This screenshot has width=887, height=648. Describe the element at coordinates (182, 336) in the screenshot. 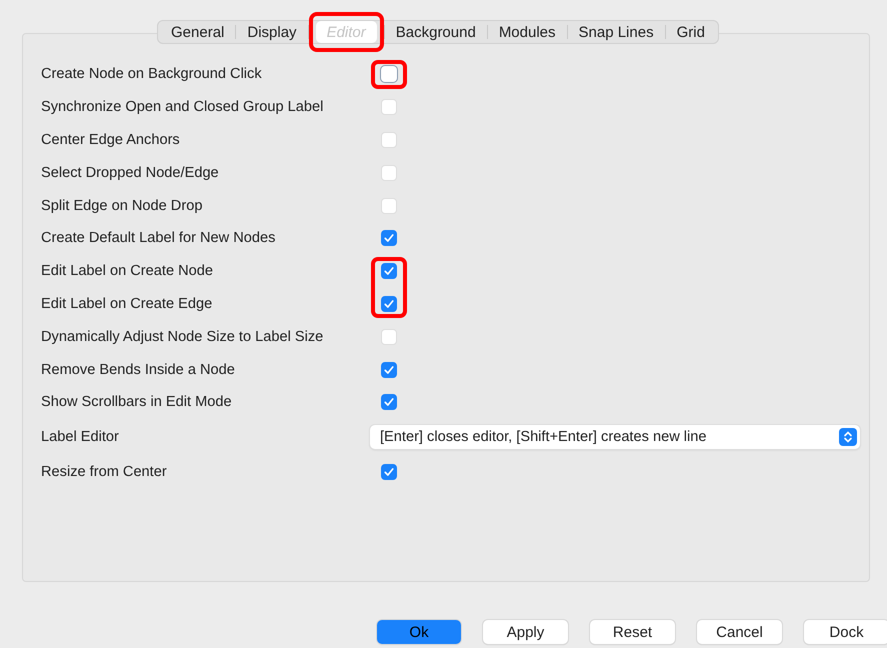

I see `option-label: Dynamically Adjust Node Size to Label Size` at that location.